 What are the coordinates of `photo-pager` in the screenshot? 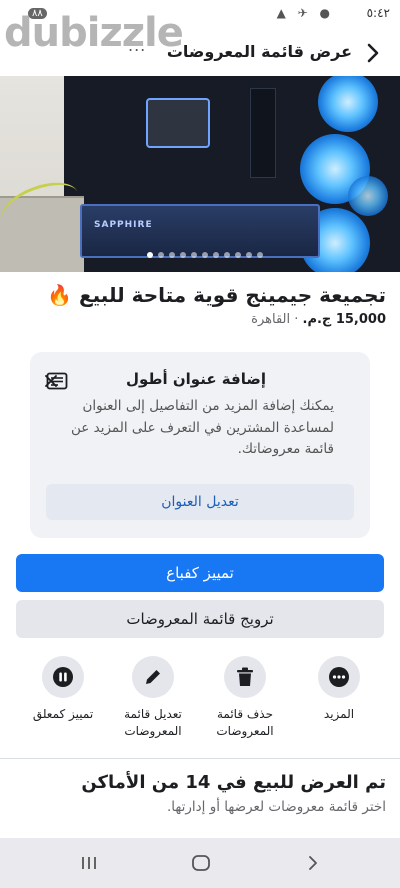 It's located at (205, 255).